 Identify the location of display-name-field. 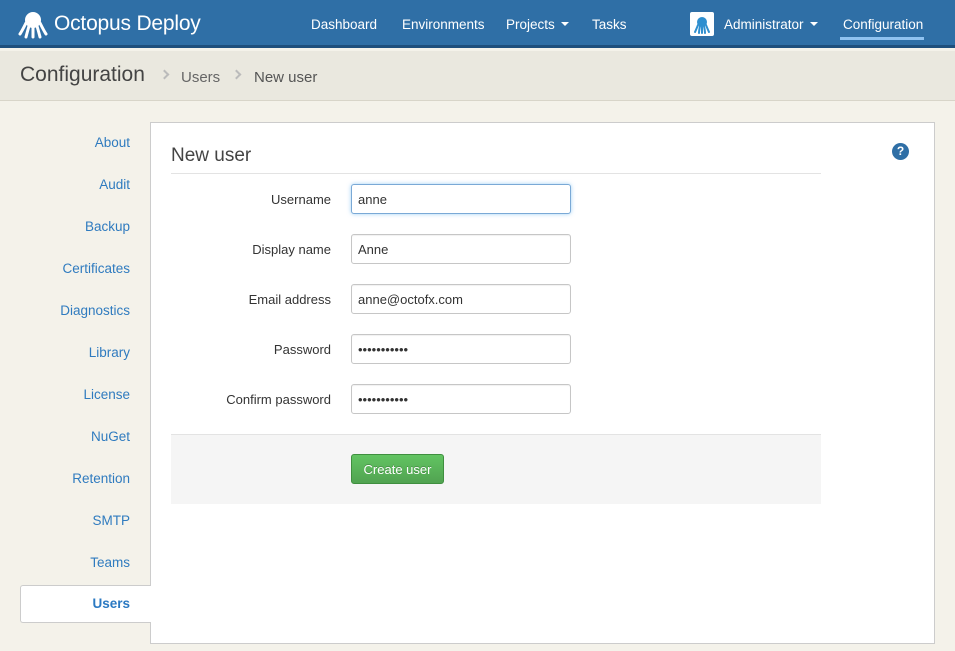
(461, 249).